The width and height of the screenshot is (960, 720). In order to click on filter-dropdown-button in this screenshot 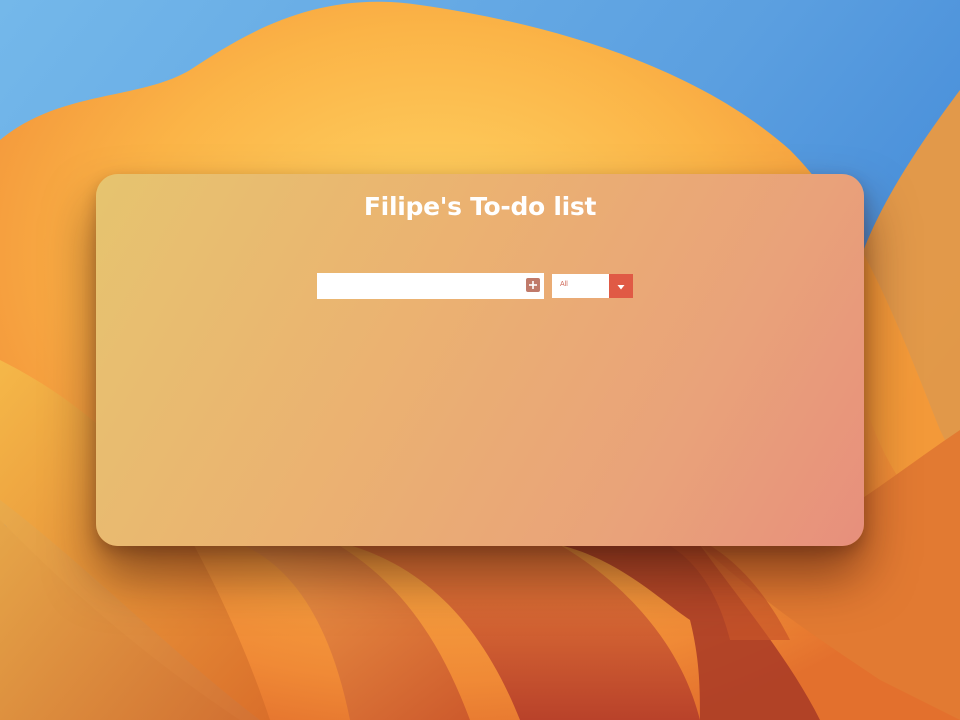, I will do `click(621, 286)`.